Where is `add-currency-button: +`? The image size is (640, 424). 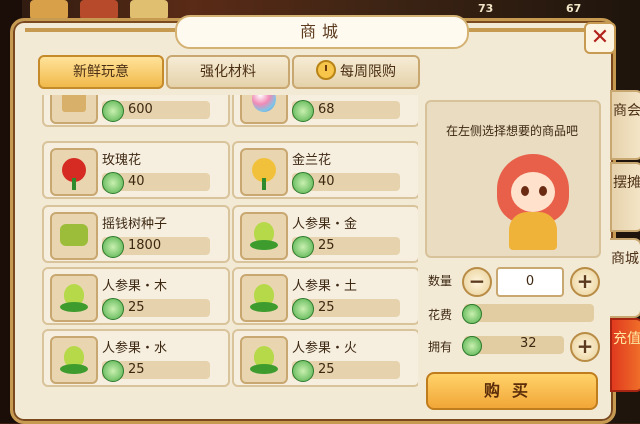 add-currency-button: + is located at coordinates (585, 347).